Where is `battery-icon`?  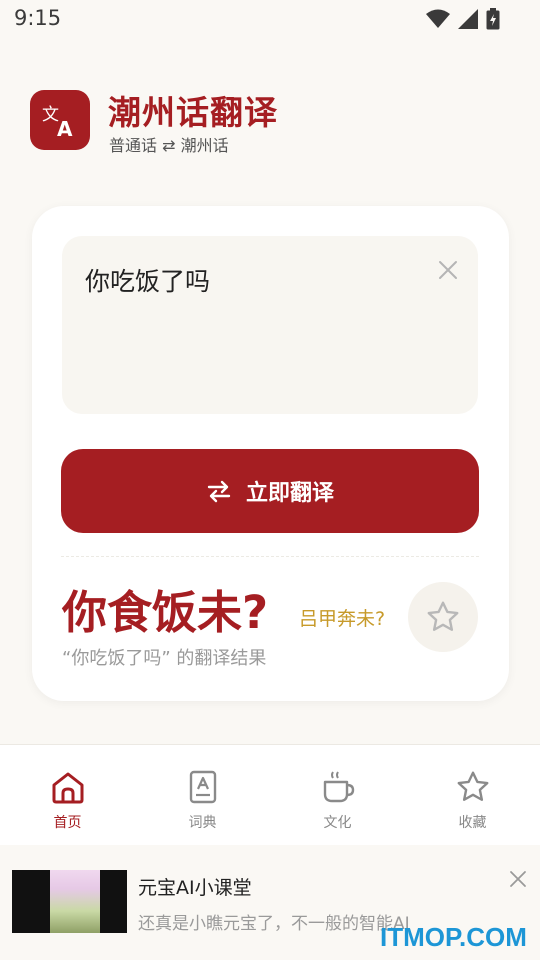 battery-icon is located at coordinates (493, 19).